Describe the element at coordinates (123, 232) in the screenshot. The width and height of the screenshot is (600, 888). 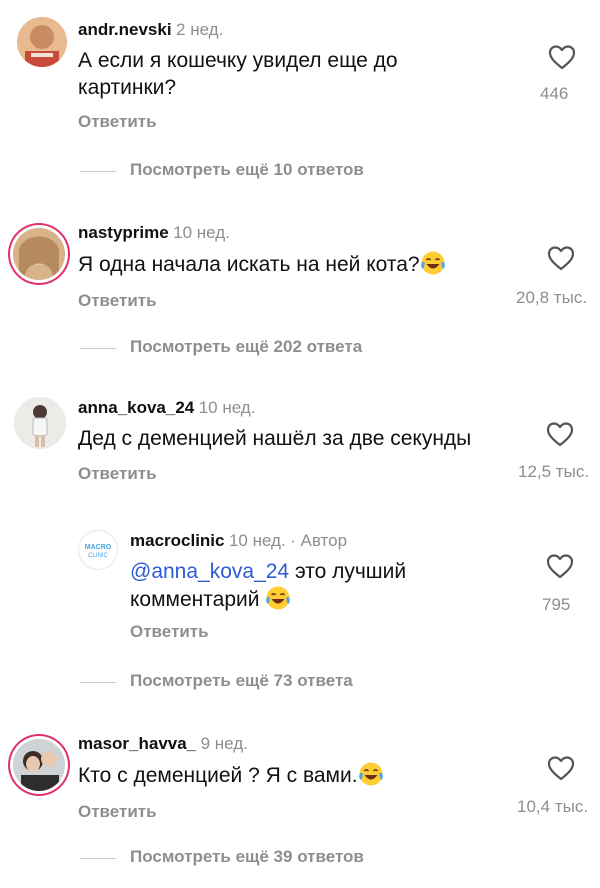
I see `username: nastyprime` at that location.